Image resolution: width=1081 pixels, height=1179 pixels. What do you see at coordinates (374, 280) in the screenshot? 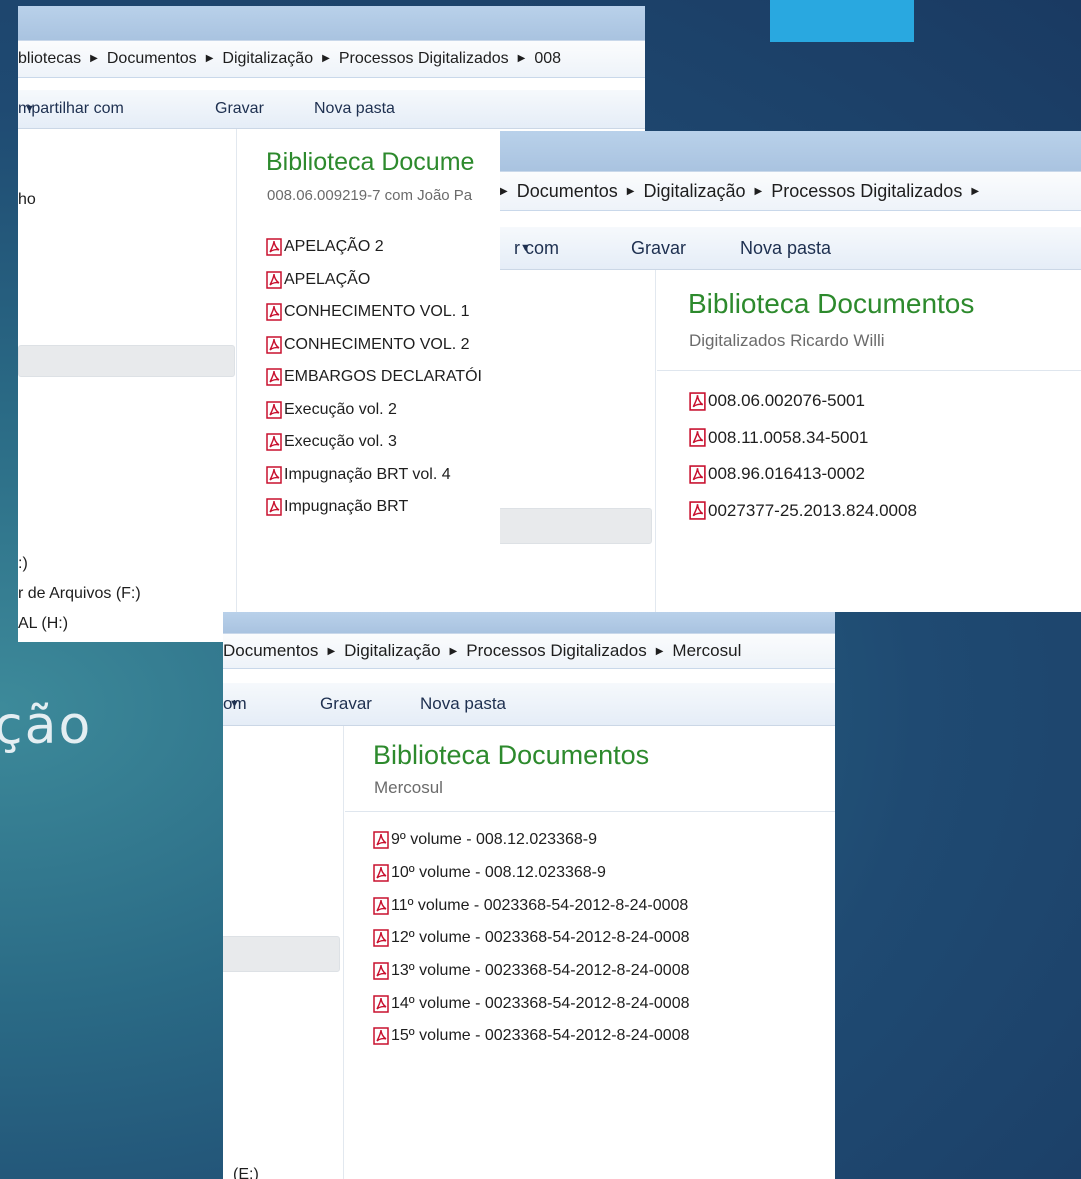
I see `pdf-file-item: APELAÇÃO` at bounding box center [374, 280].